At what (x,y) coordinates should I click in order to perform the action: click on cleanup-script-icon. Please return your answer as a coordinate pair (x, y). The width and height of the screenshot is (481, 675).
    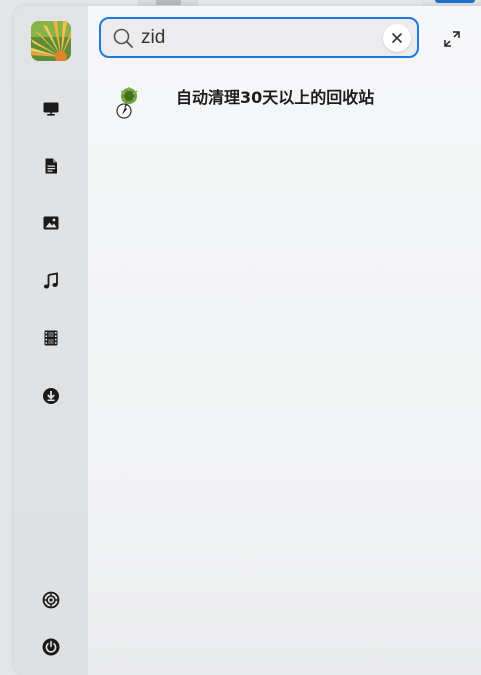
    Looking at the image, I should click on (127, 103).